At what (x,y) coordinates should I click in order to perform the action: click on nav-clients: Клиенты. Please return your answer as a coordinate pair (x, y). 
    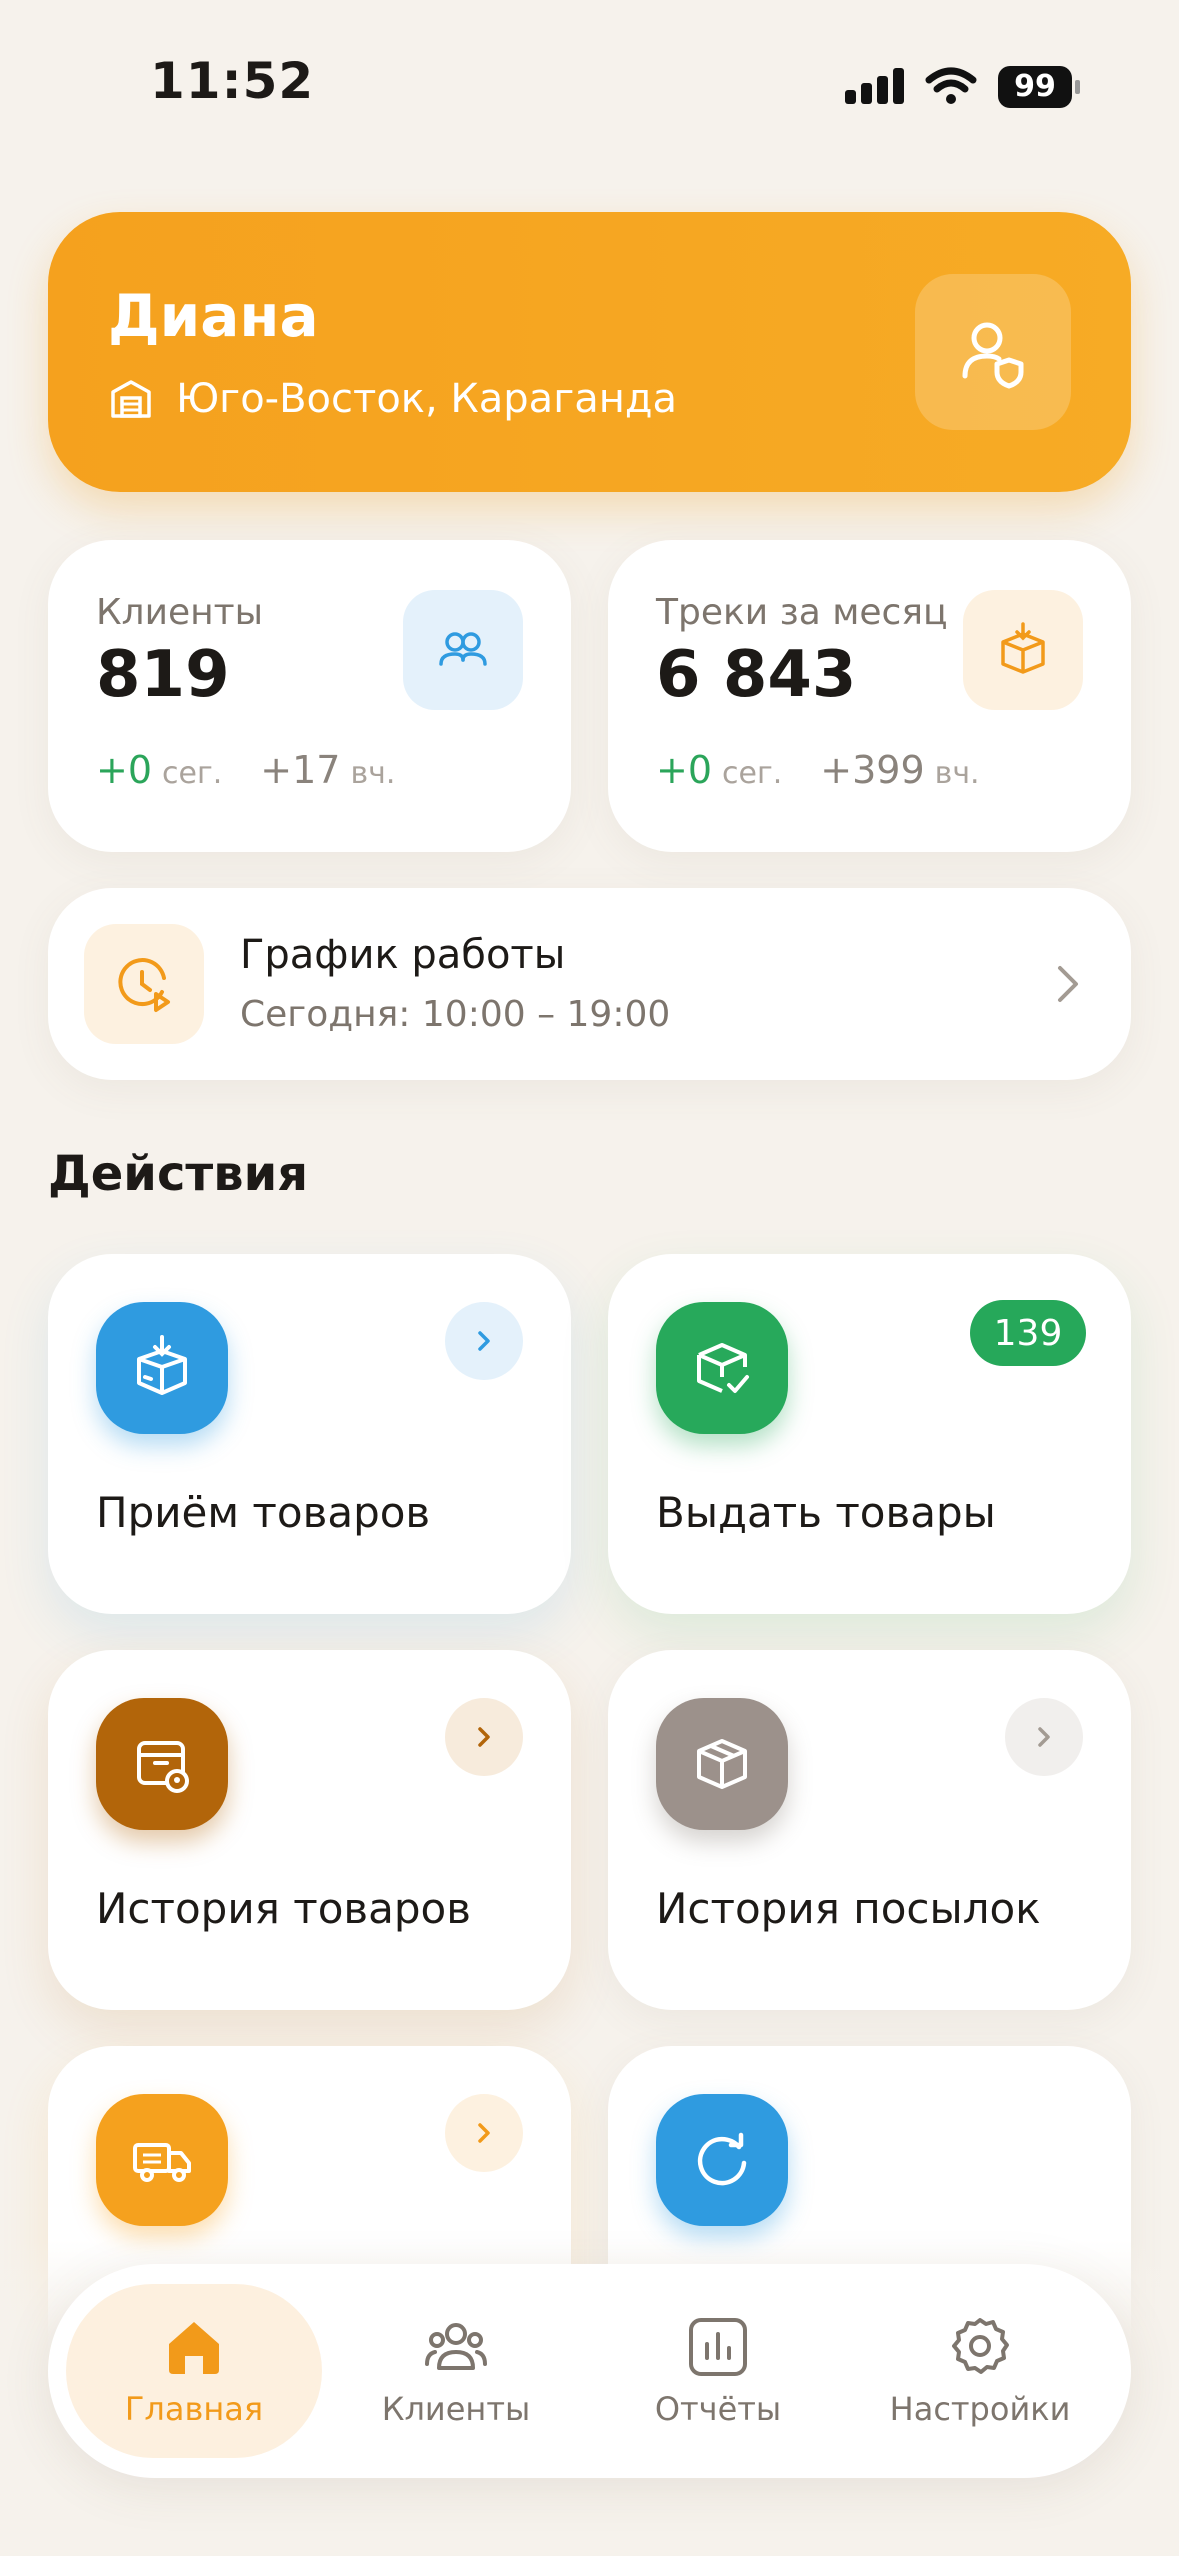
    Looking at the image, I should click on (456, 2371).